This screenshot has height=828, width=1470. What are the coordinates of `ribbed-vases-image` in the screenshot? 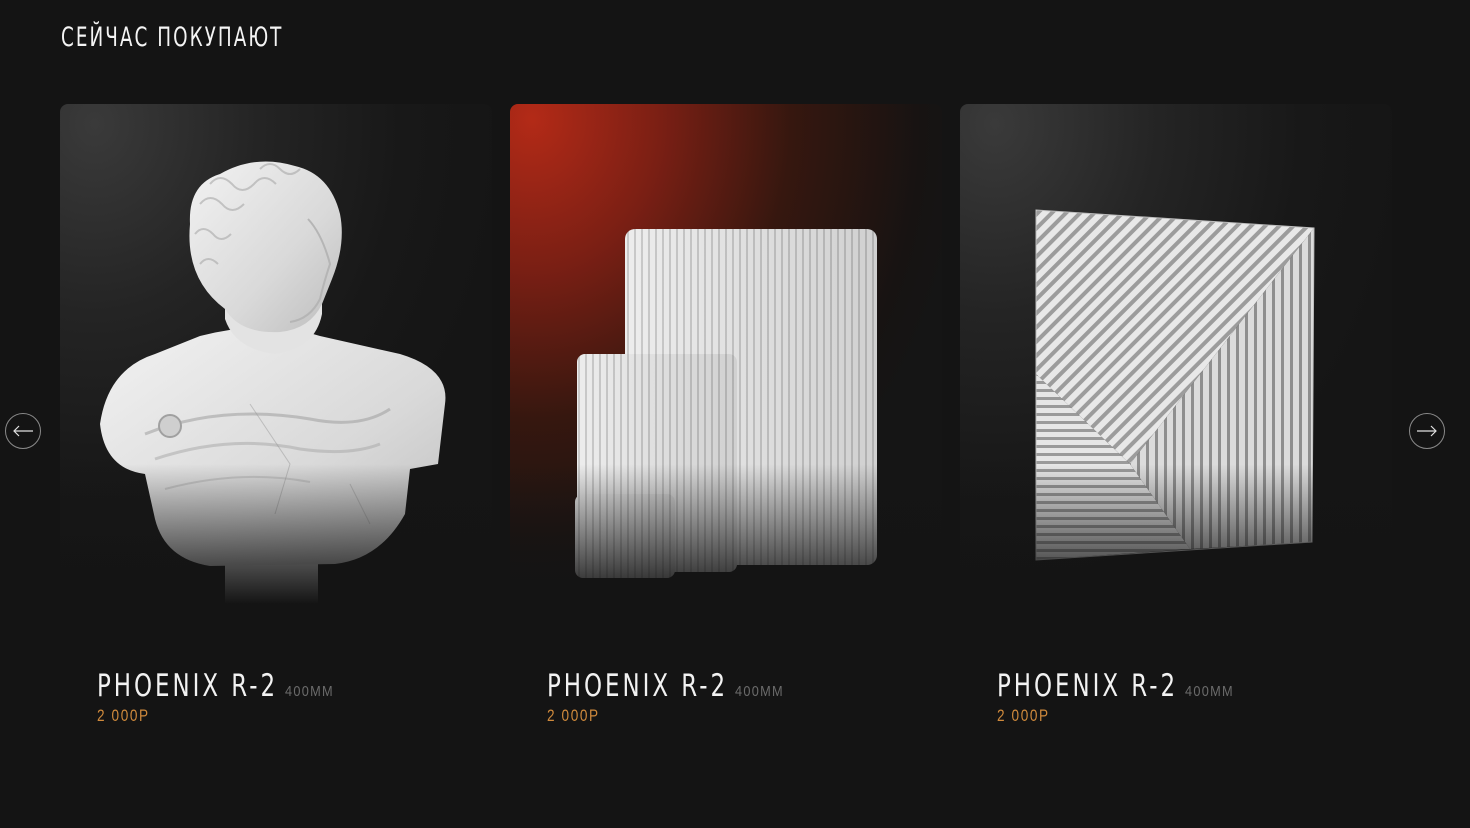 It's located at (726, 403).